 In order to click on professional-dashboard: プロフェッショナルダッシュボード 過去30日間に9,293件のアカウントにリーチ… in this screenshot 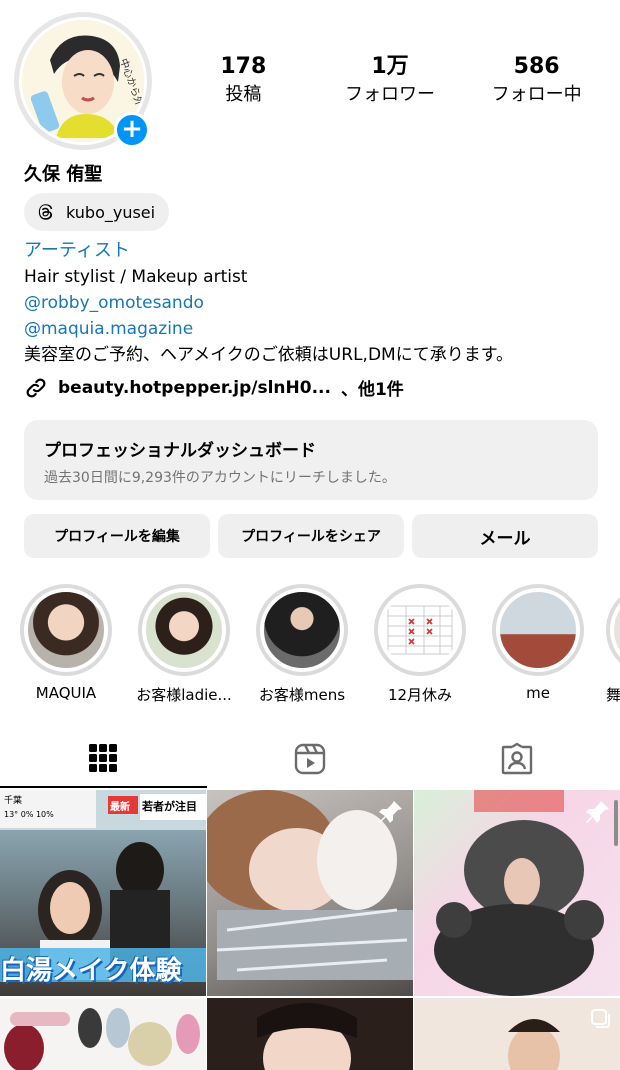, I will do `click(311, 460)`.